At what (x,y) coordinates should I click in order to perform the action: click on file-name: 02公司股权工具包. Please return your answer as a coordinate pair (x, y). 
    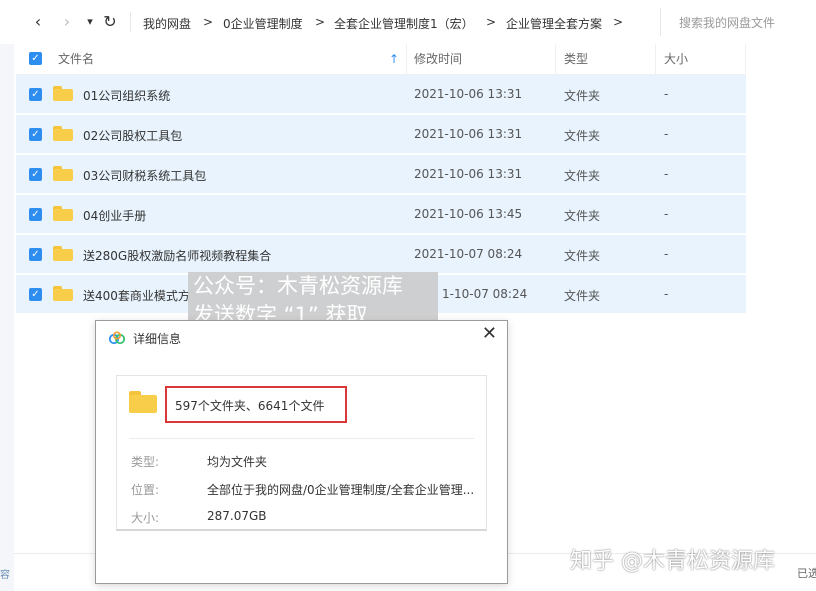
    Looking at the image, I should click on (132, 135).